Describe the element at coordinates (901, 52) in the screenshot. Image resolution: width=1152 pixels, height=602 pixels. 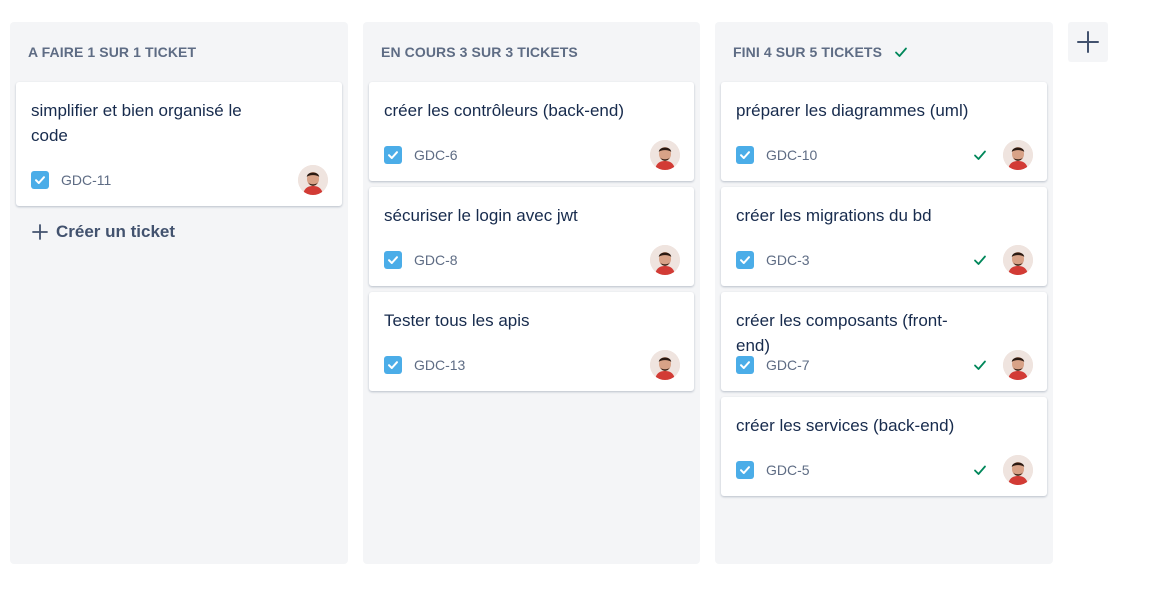
I see `check-icon` at that location.